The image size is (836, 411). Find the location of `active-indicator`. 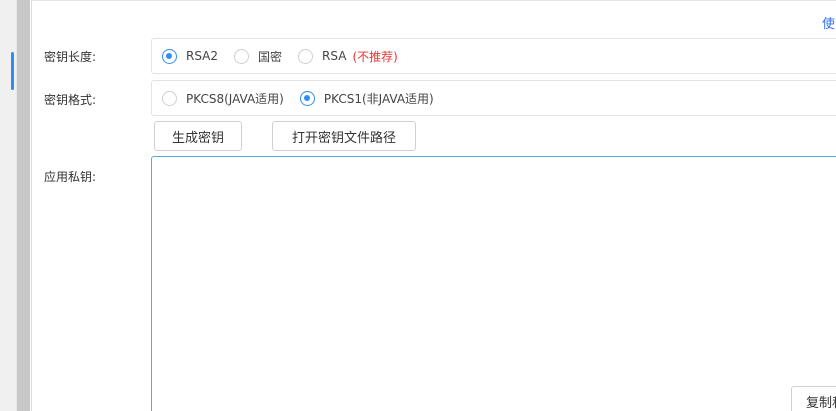

active-indicator is located at coordinates (12, 71).